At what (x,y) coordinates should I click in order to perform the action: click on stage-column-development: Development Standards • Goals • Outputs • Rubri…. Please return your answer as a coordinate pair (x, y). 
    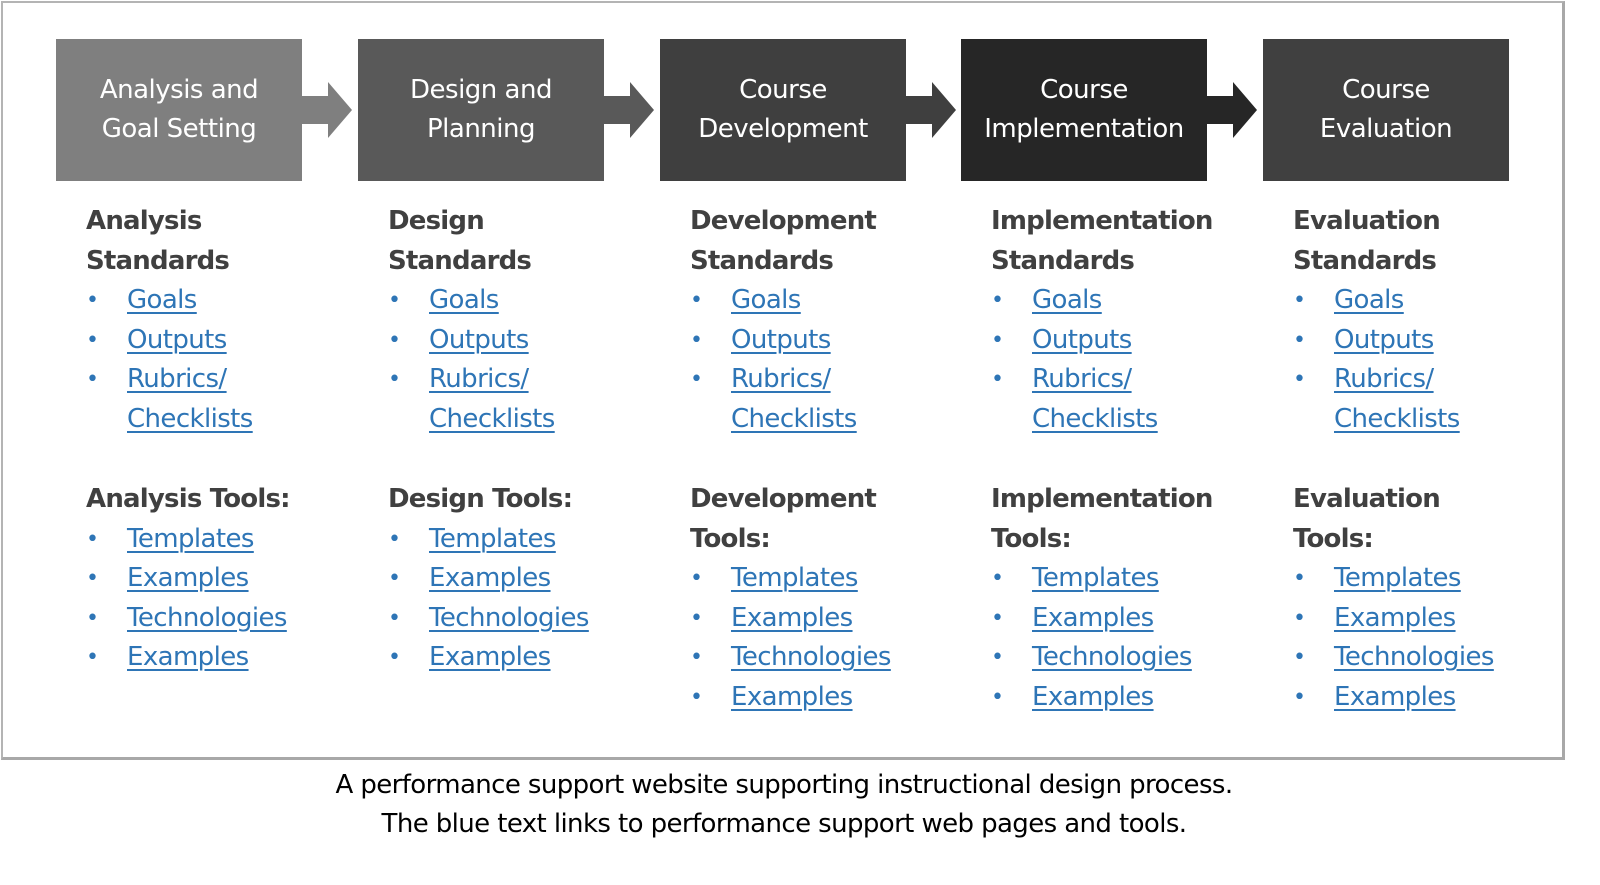
    Looking at the image, I should click on (835, 459).